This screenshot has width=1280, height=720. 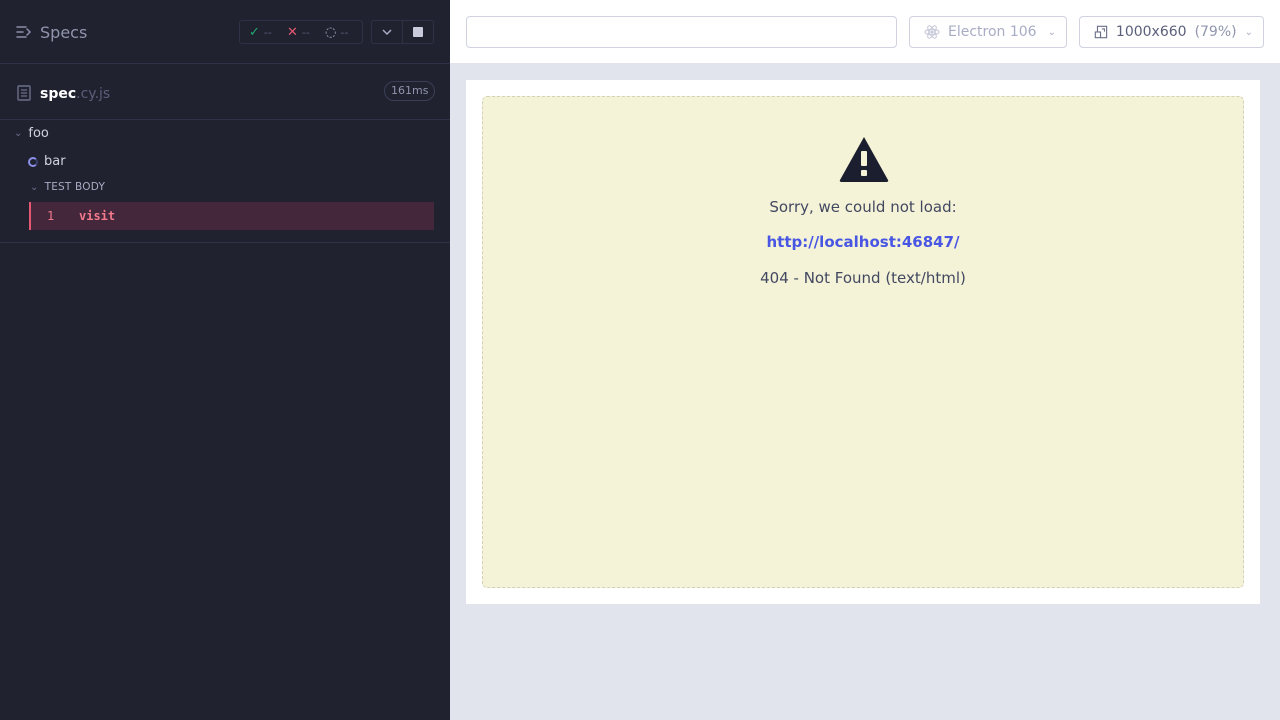 I want to click on command-number: 1, so click(x=51, y=216).